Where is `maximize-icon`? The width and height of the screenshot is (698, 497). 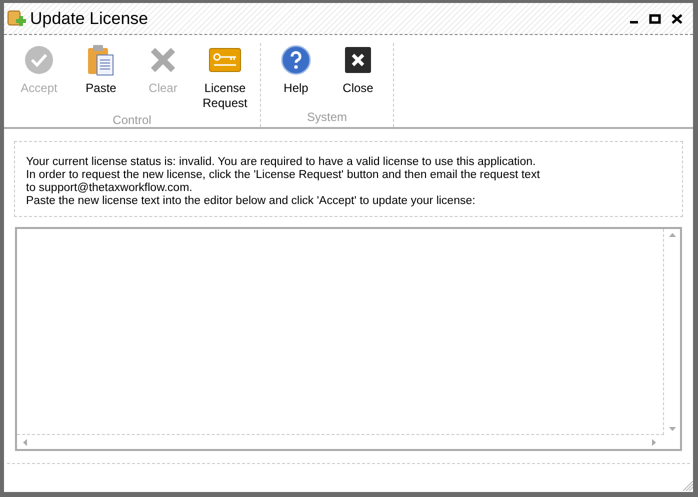 maximize-icon is located at coordinates (655, 19).